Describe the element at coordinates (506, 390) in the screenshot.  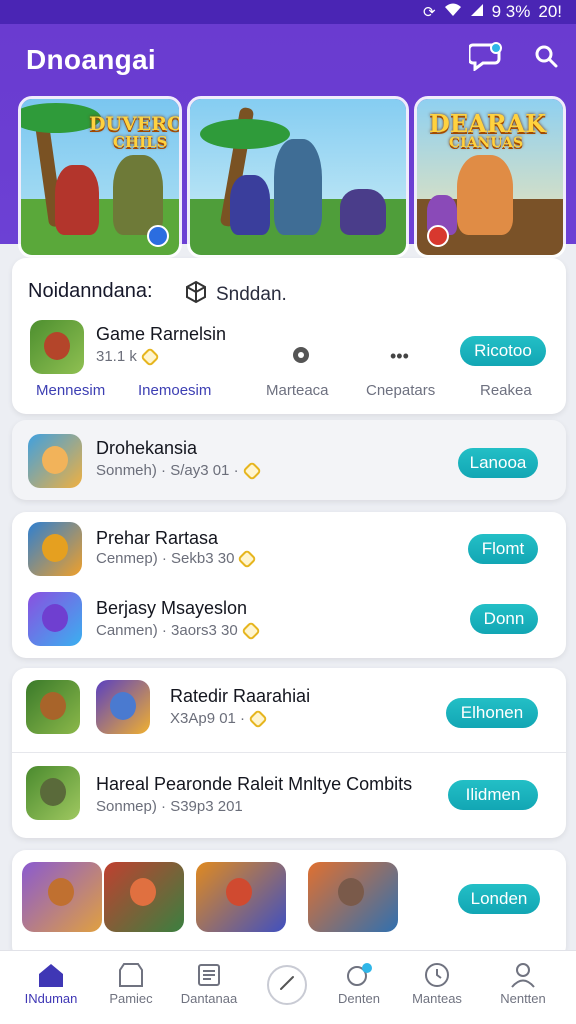
I see `tab-reakea: Reakea` at that location.